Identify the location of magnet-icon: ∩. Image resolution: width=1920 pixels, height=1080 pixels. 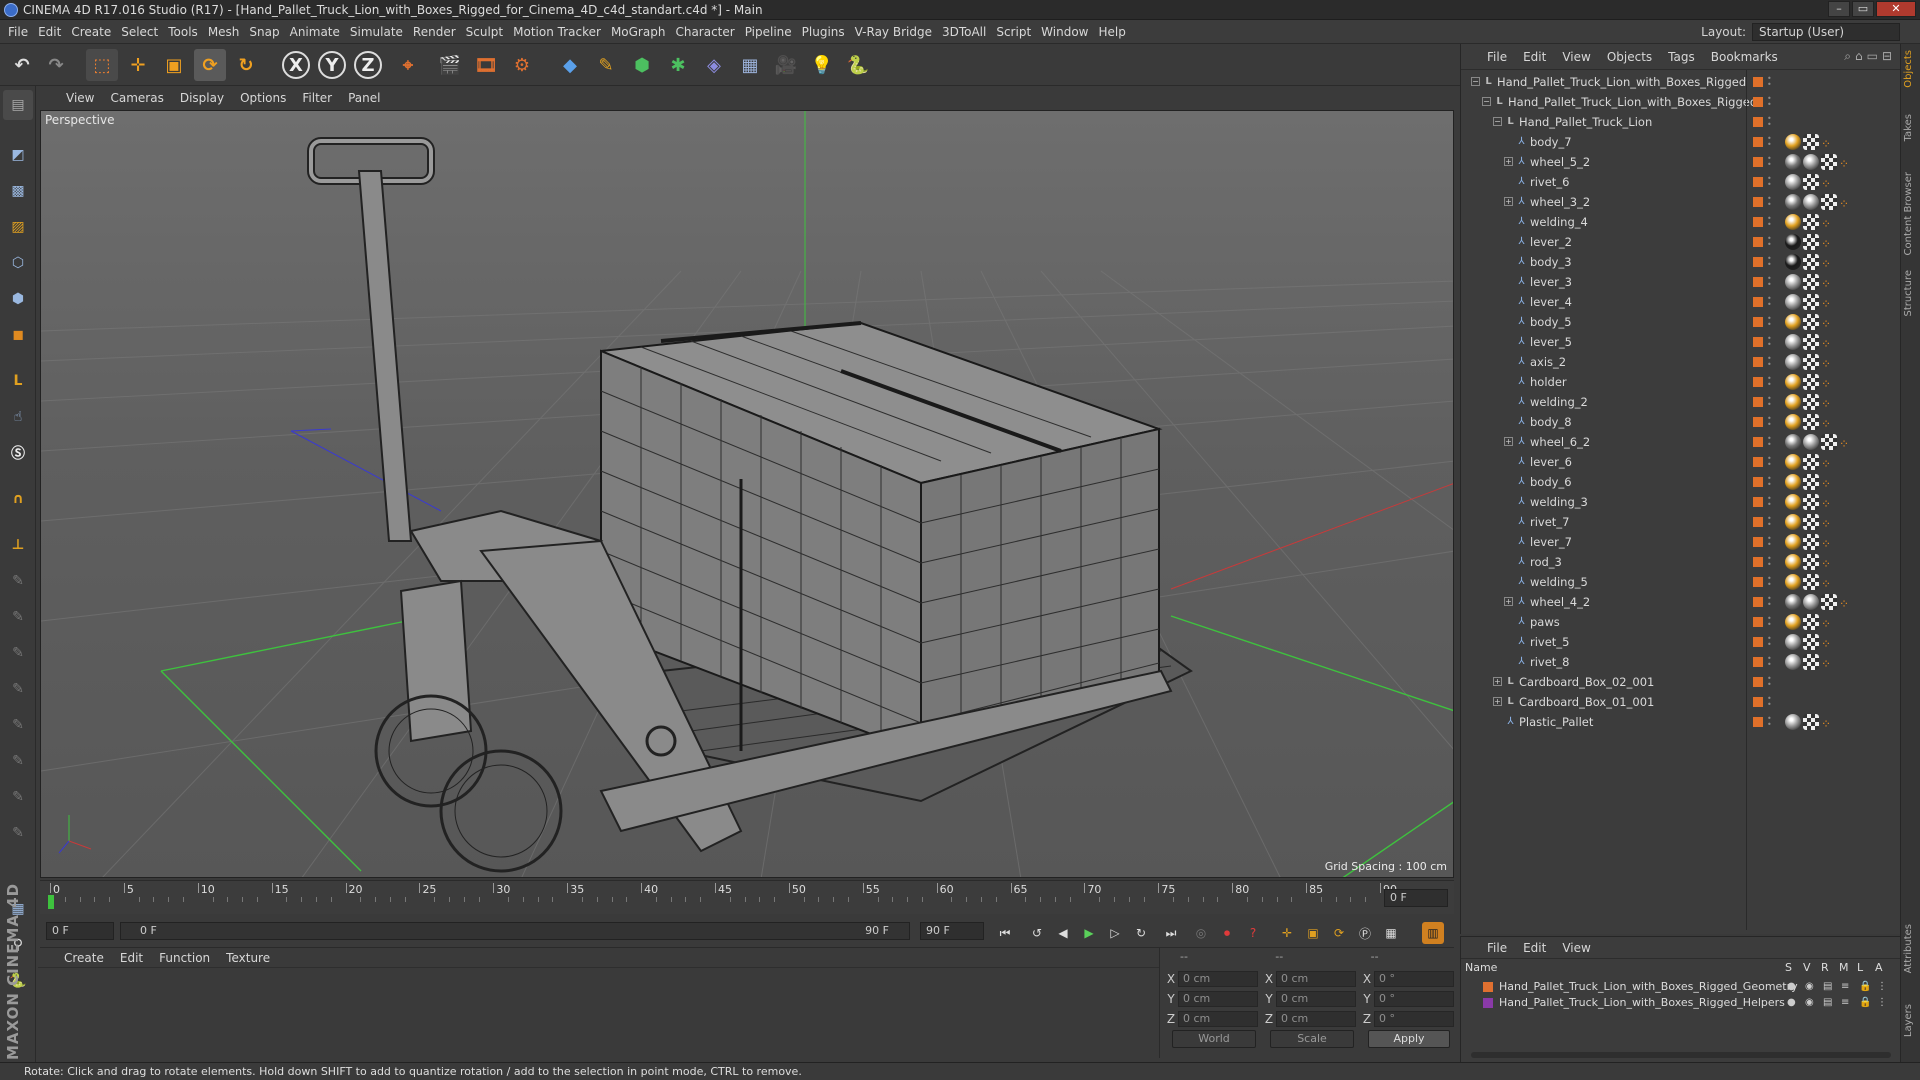
(18, 499).